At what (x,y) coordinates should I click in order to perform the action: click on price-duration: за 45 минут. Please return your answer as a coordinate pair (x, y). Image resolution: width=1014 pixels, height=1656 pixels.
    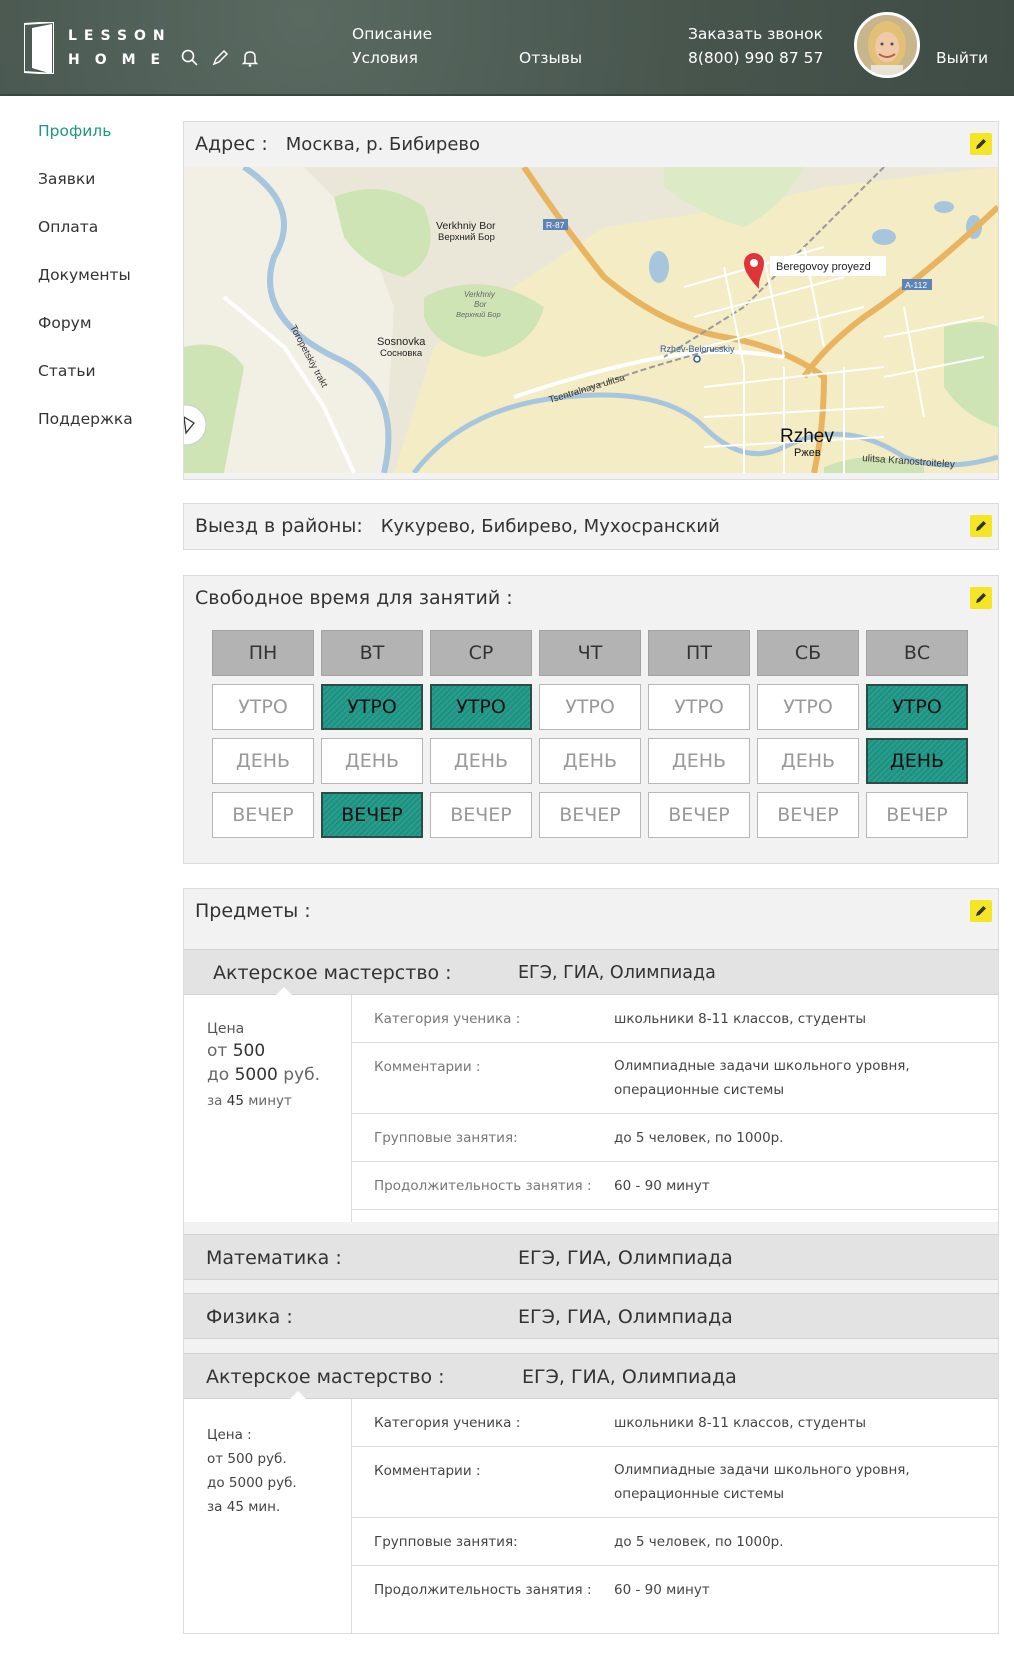
    Looking at the image, I should click on (249, 1101).